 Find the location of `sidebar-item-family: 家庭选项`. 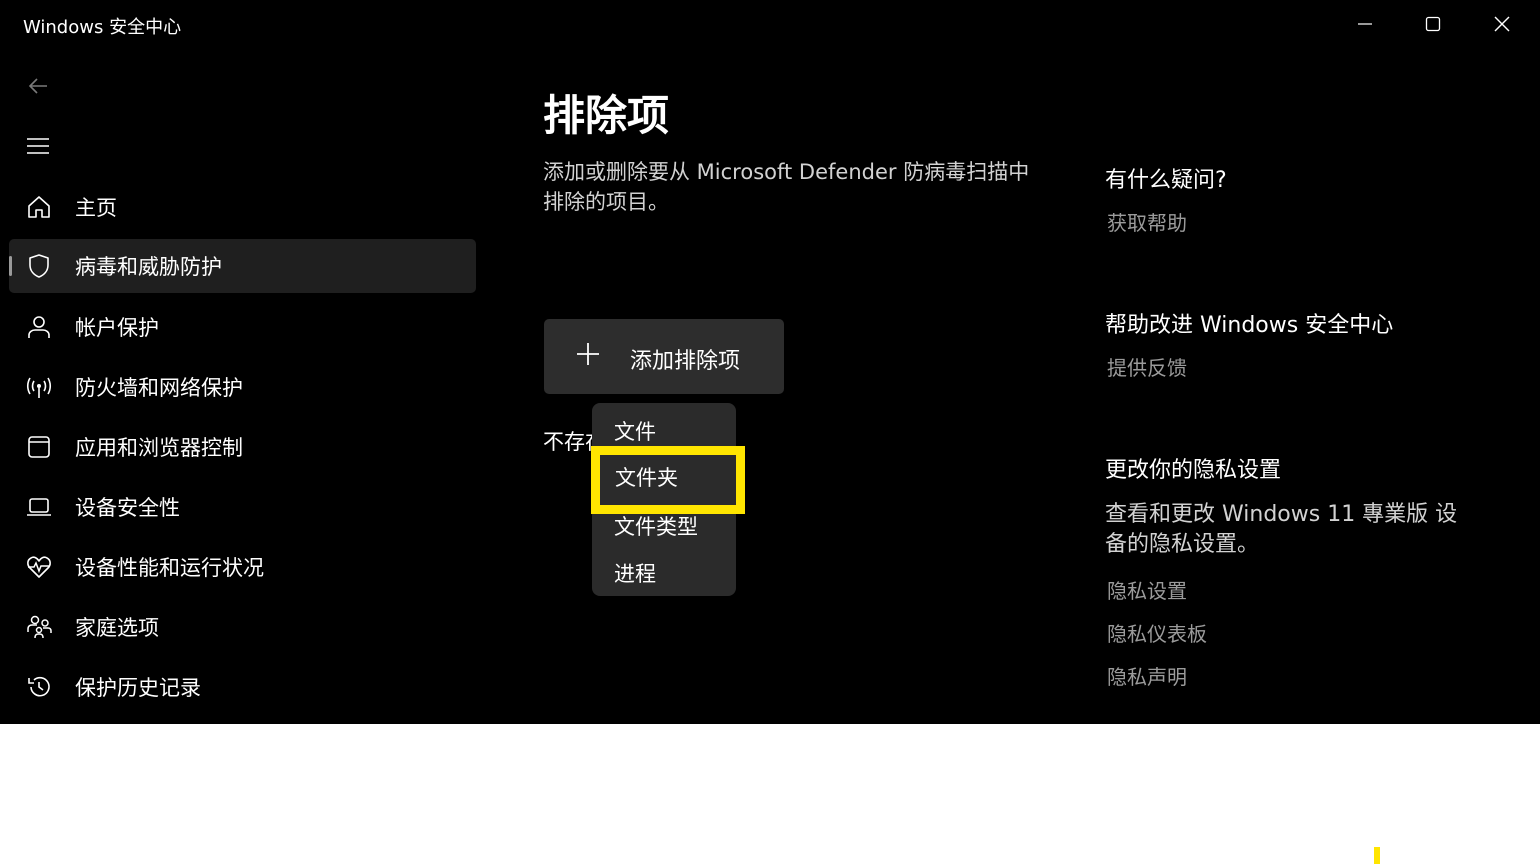

sidebar-item-family: 家庭选项 is located at coordinates (242, 627).